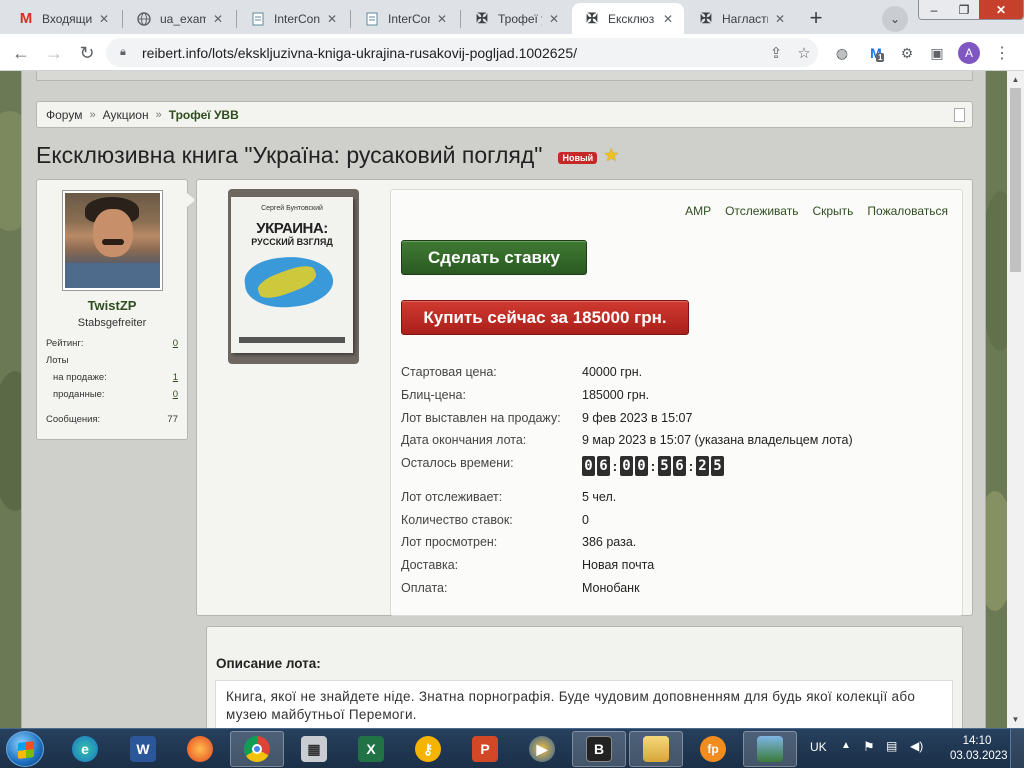 The height and width of the screenshot is (768, 1024). What do you see at coordinates (891, 746) in the screenshot?
I see `network-icon: ▤` at bounding box center [891, 746].